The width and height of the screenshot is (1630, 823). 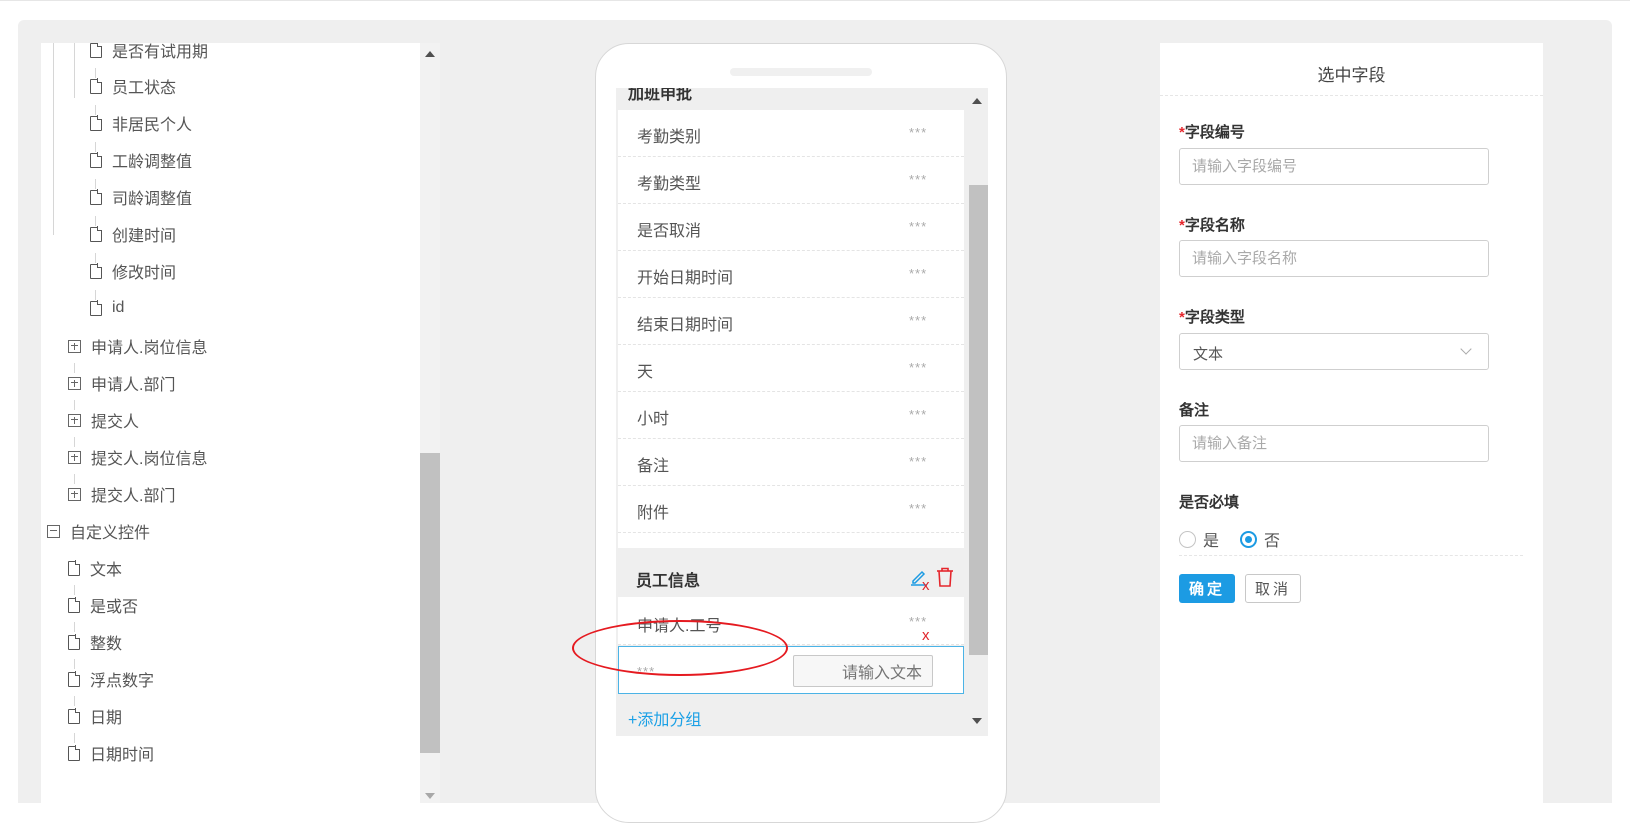 I want to click on tree-scrollbar, so click(x=430, y=423).